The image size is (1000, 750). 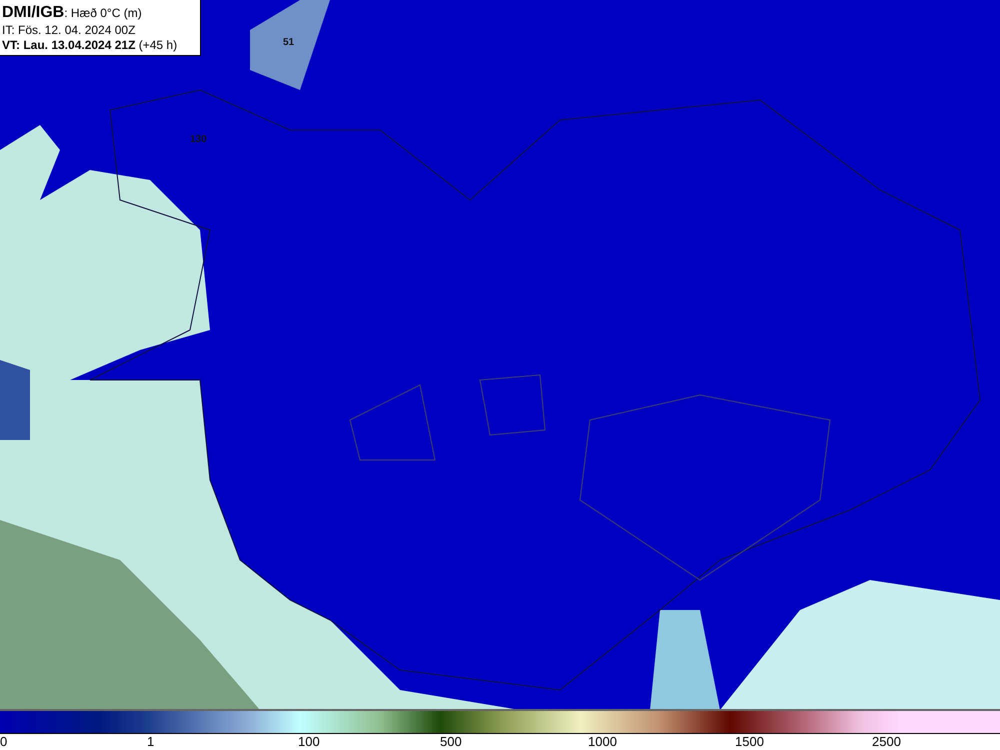 What do you see at coordinates (887, 742) in the screenshot?
I see `scale-tick-label: 2500` at bounding box center [887, 742].